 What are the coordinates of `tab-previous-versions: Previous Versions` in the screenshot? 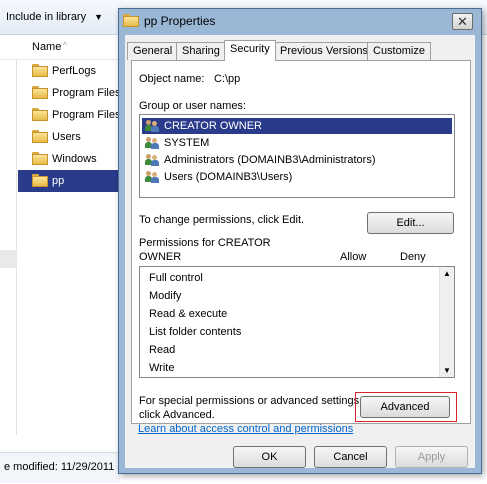 It's located at (324, 51).